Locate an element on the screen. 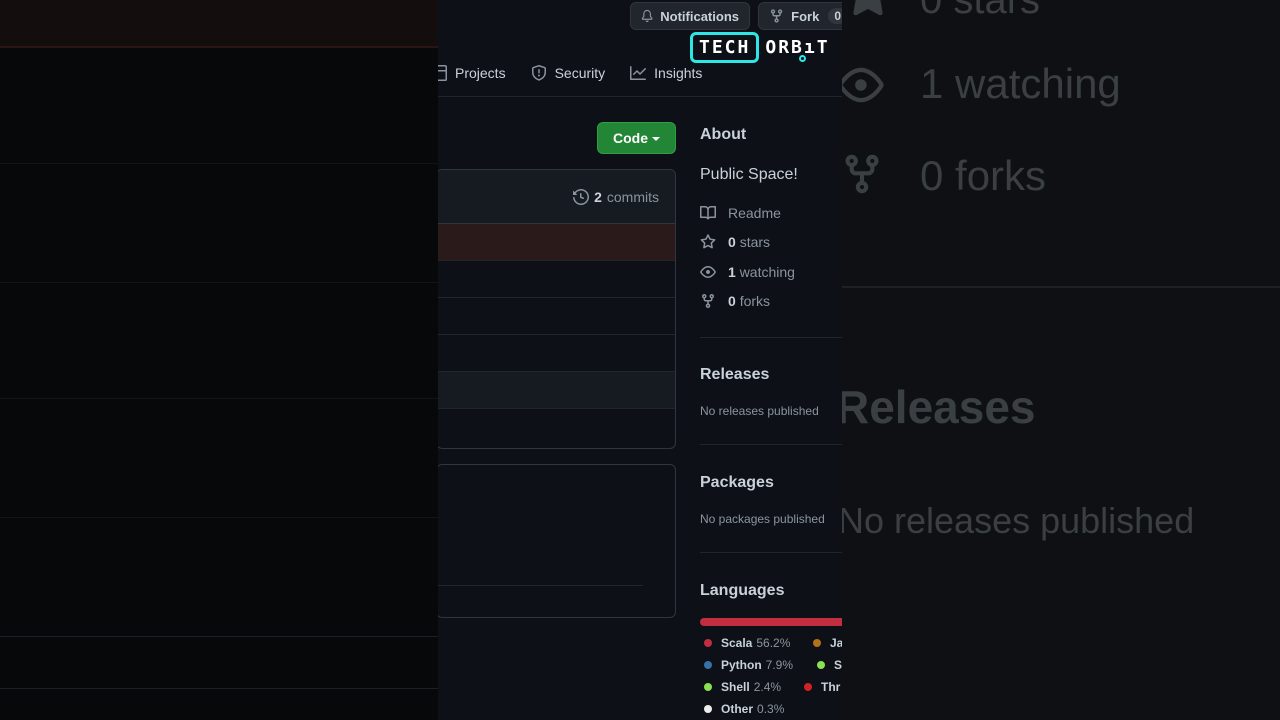 This screenshot has width=1280, height=720. language-item: Thr is located at coordinates (822, 687).